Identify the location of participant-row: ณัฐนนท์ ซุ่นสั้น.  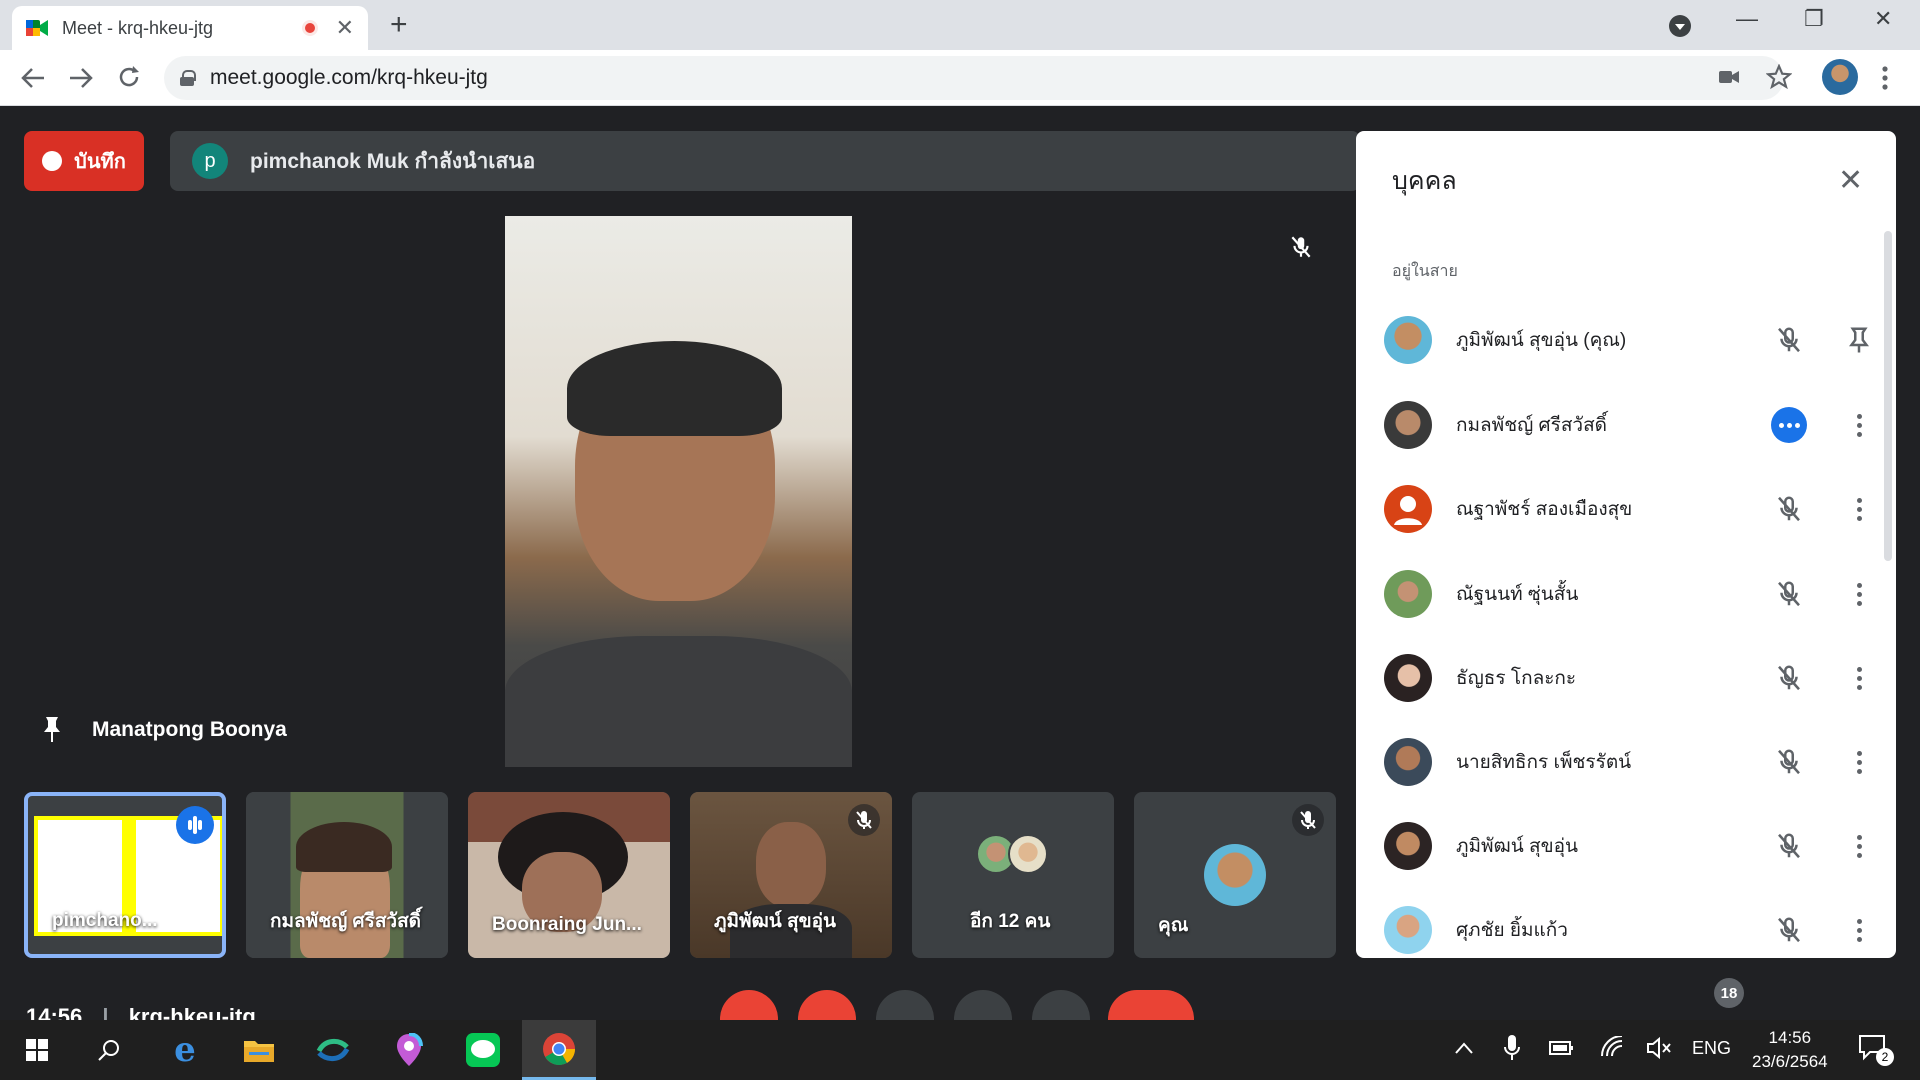
(1629, 594).